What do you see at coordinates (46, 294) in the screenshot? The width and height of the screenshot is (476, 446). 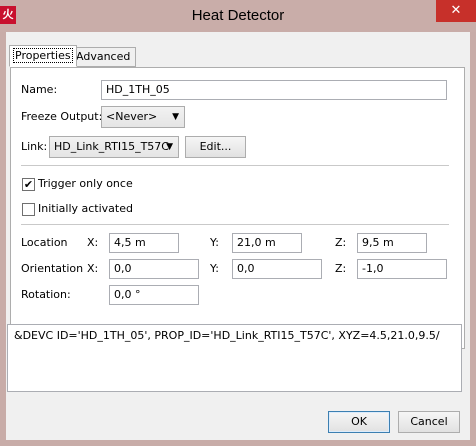 I see `rotation-label: Rotation:` at bounding box center [46, 294].